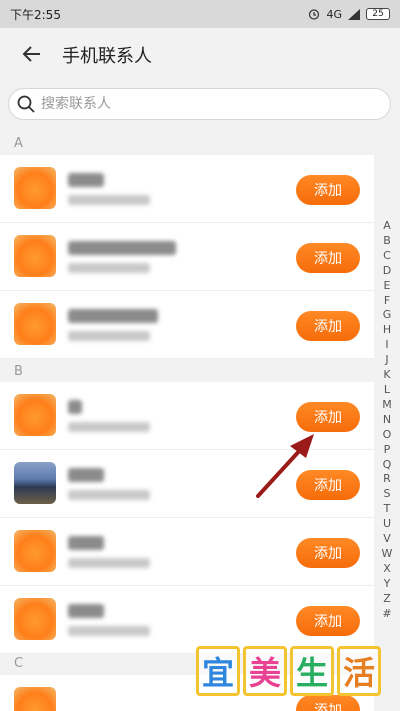  What do you see at coordinates (218, 671) in the screenshot?
I see `watermark-char: 宜` at bounding box center [218, 671].